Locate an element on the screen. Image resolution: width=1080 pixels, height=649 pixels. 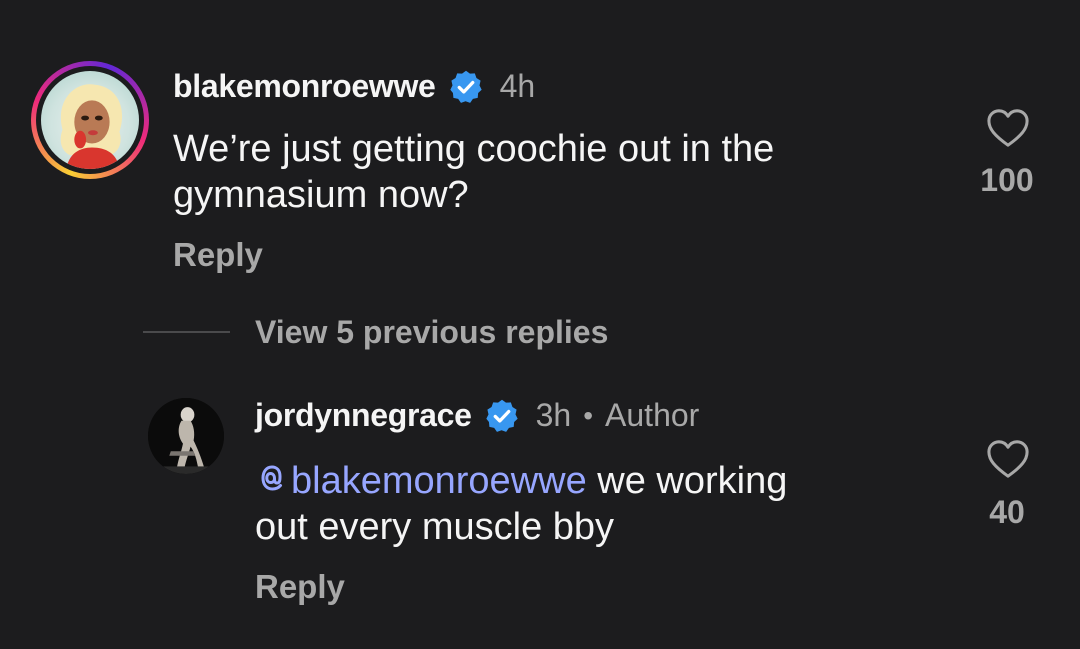
reply-timestamp: 3h is located at coordinates (553, 415).